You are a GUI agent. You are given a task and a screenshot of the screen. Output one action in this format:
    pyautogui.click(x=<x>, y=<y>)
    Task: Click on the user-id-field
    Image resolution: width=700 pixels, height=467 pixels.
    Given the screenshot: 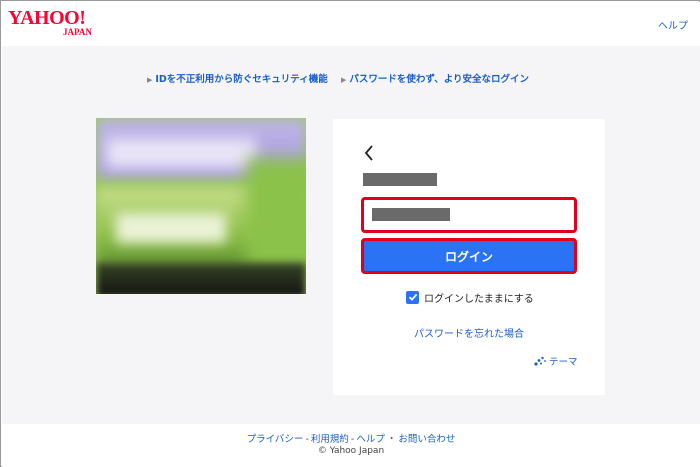 What is the action you would take?
    pyautogui.click(x=469, y=215)
    